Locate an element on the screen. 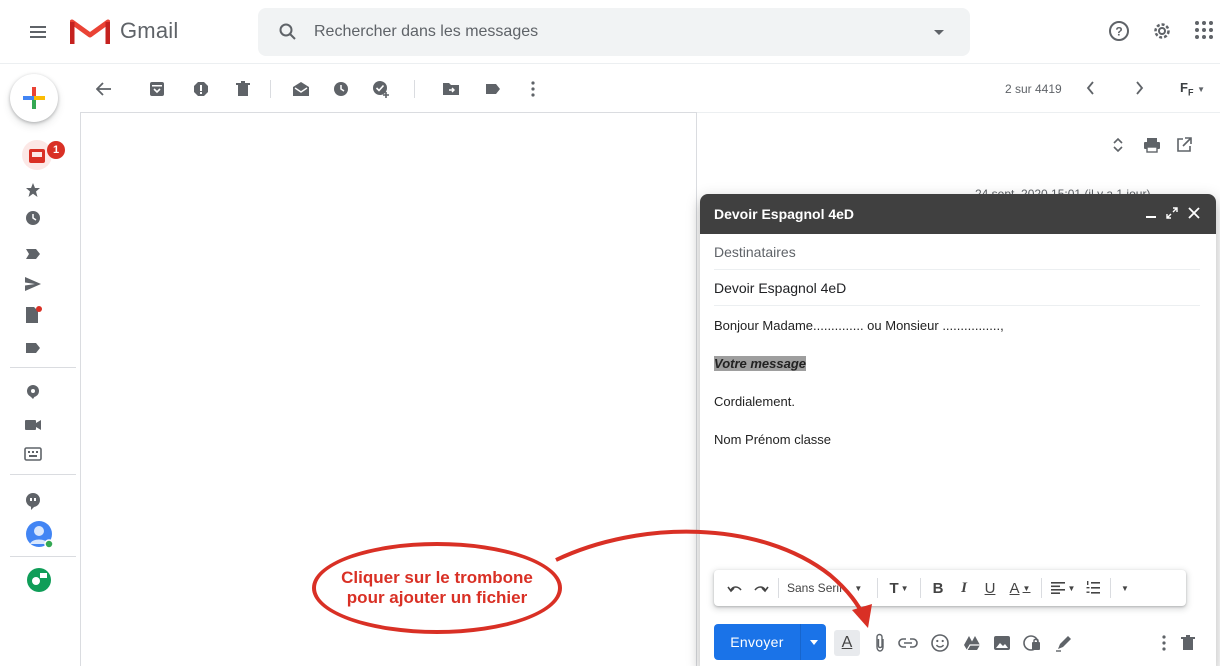 Image resolution: width=1220 pixels, height=666 pixels. body-message-placeholder: Votre message is located at coordinates (760, 363).